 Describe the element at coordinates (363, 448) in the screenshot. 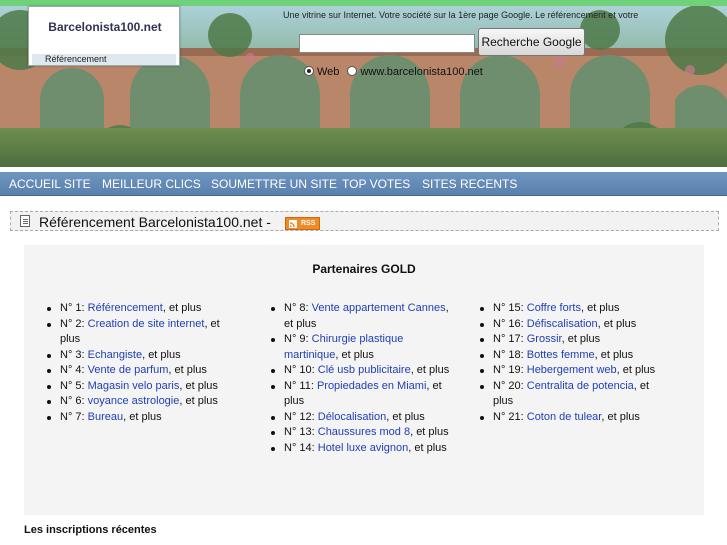

I see `partner-link: Hotel luxe avignon` at that location.